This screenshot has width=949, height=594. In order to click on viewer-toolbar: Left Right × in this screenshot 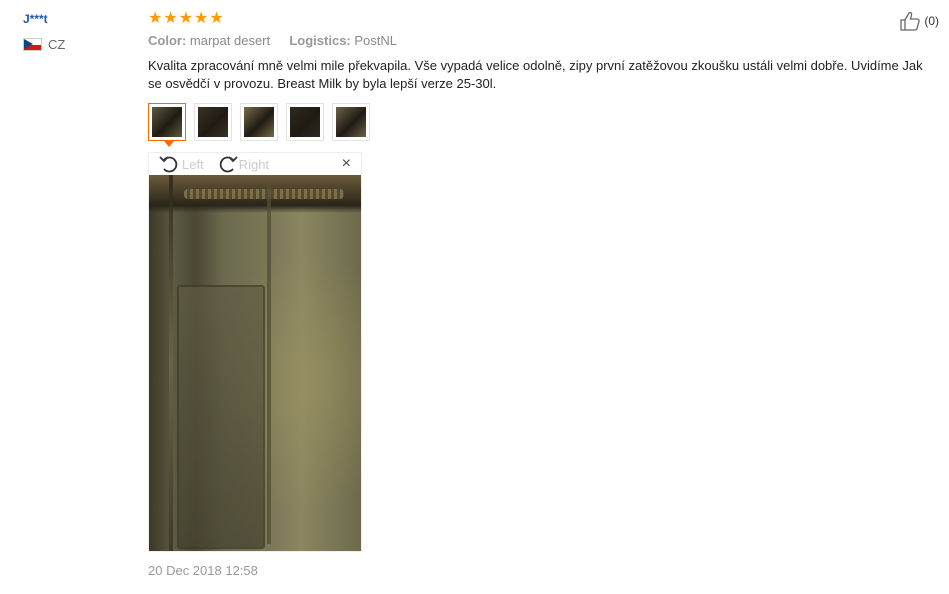, I will do `click(255, 164)`.